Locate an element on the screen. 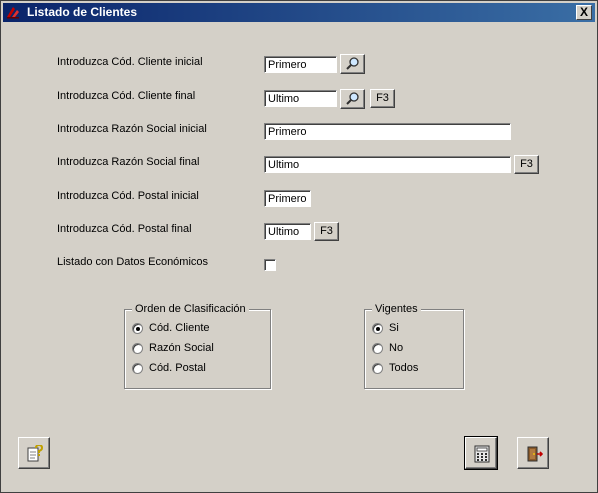  cliente-final-input: Ultimo is located at coordinates (300, 98).